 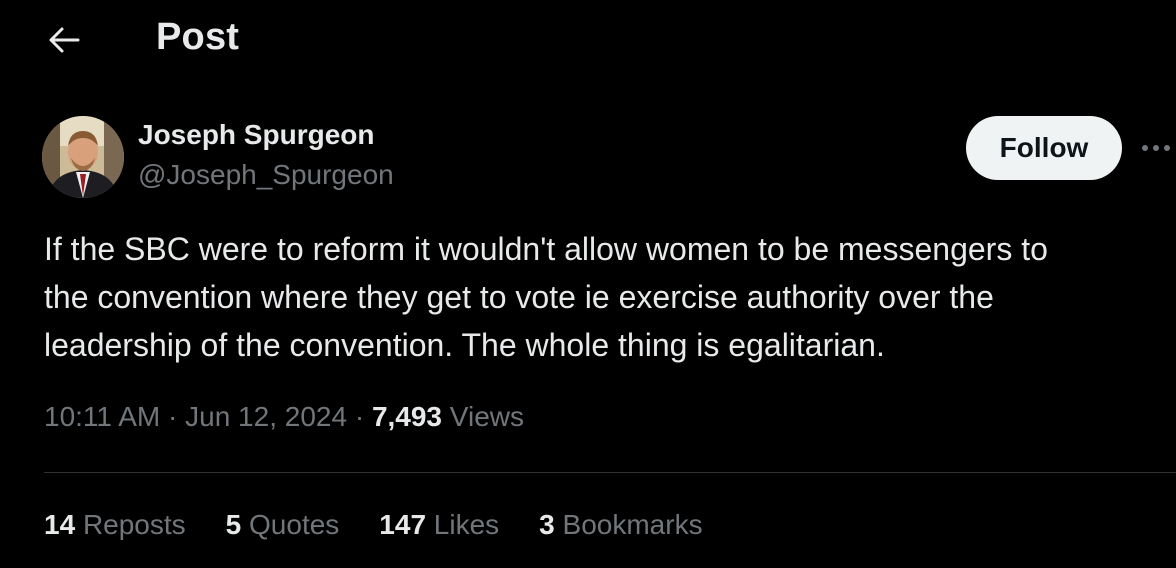 What do you see at coordinates (266, 416) in the screenshot?
I see `post-date: Jun 12, 2024` at bounding box center [266, 416].